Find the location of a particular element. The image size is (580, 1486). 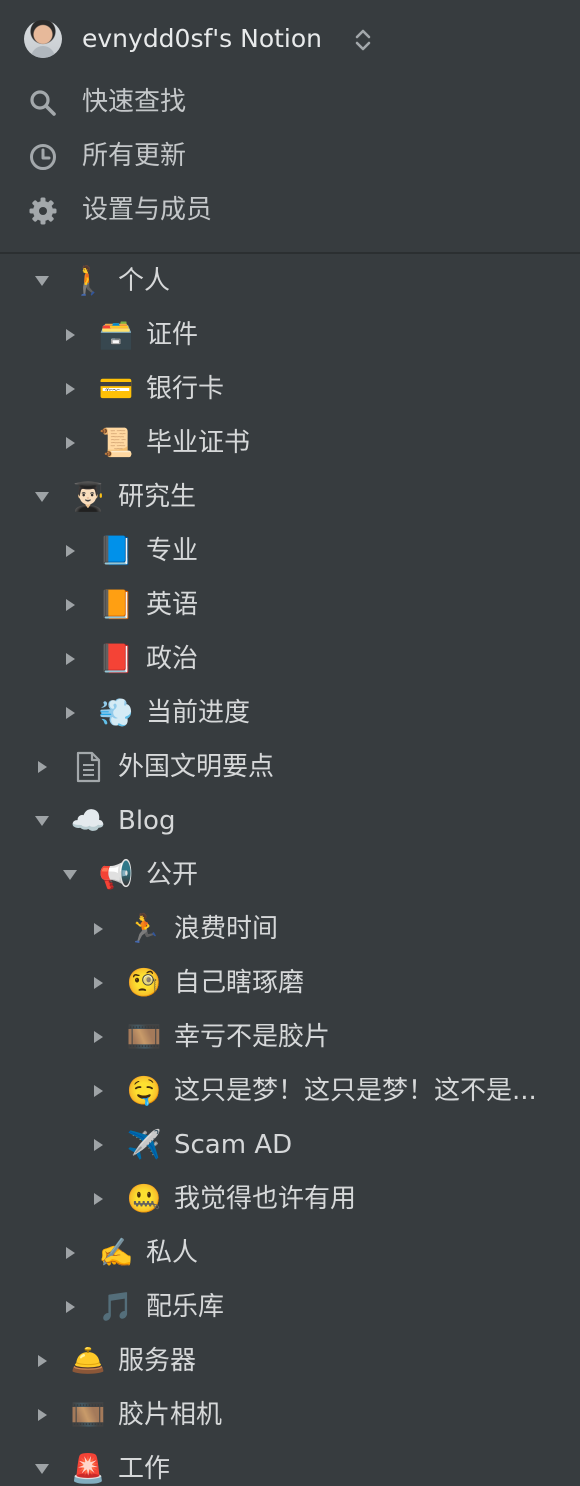

drooling-face-icon: 🤤 is located at coordinates (144, 1090).